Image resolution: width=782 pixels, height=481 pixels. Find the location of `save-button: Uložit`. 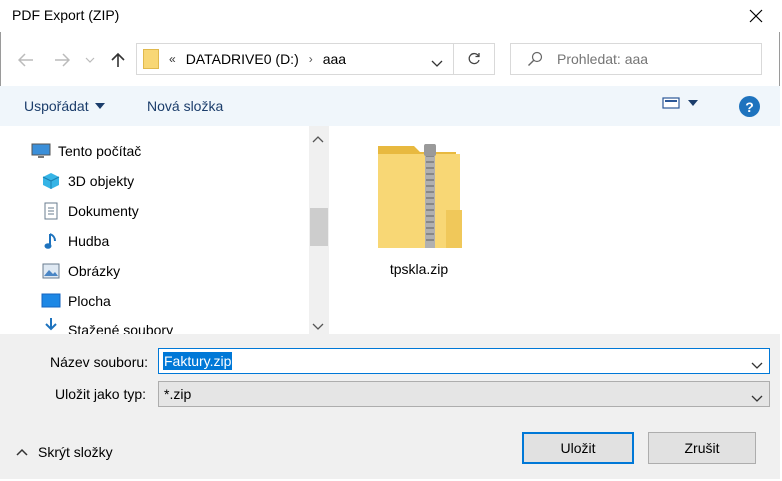

save-button: Uložit is located at coordinates (578, 448).